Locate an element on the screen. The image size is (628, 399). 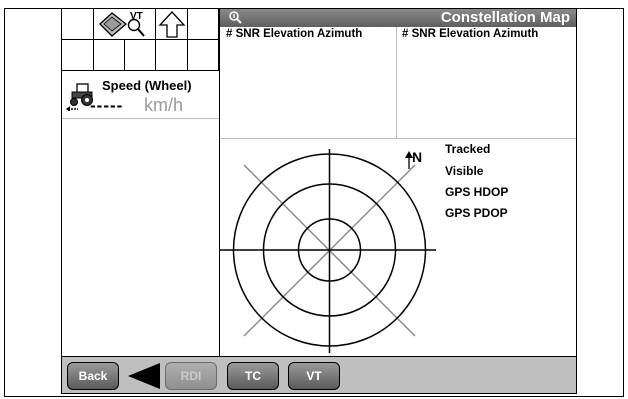
speed-value: ----- is located at coordinates (107, 105).